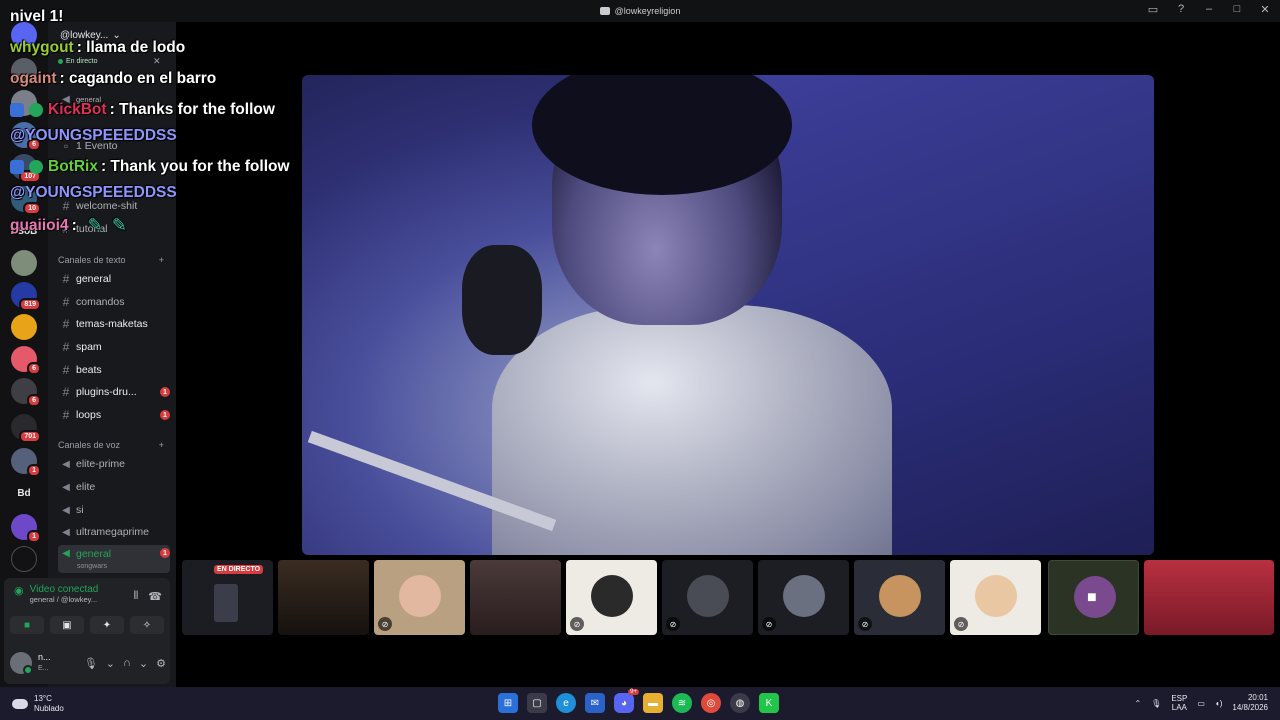 This screenshot has width=1280, height=720. I want to click on channel-spam: # spam, so click(114, 347).